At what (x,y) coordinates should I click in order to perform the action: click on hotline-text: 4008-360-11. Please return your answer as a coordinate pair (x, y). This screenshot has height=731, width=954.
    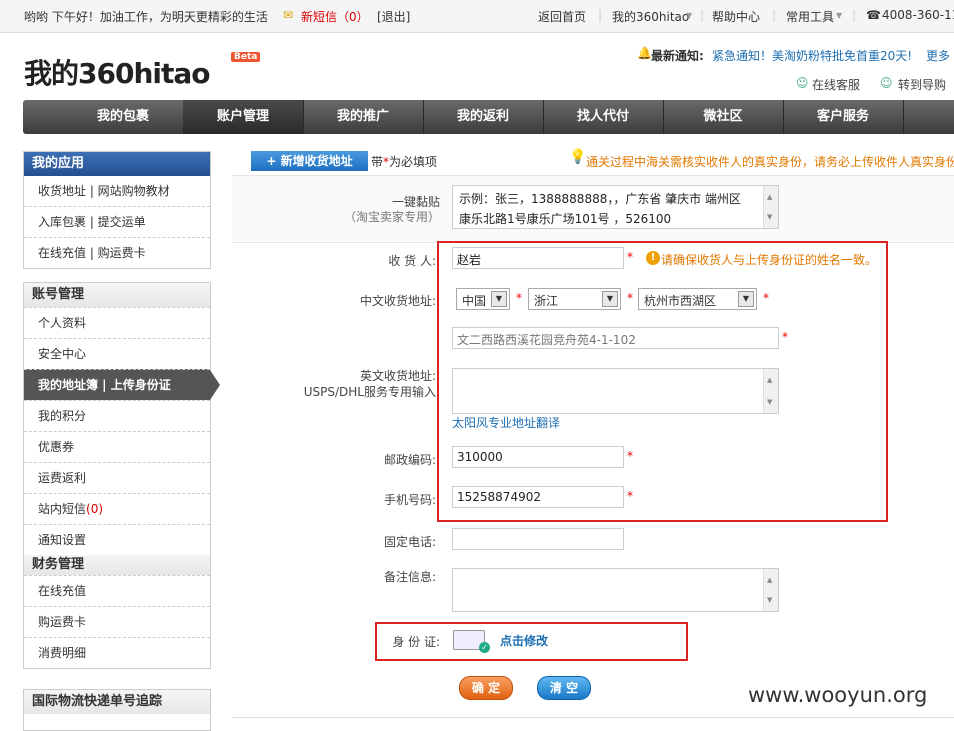
    Looking at the image, I should click on (918, 15).